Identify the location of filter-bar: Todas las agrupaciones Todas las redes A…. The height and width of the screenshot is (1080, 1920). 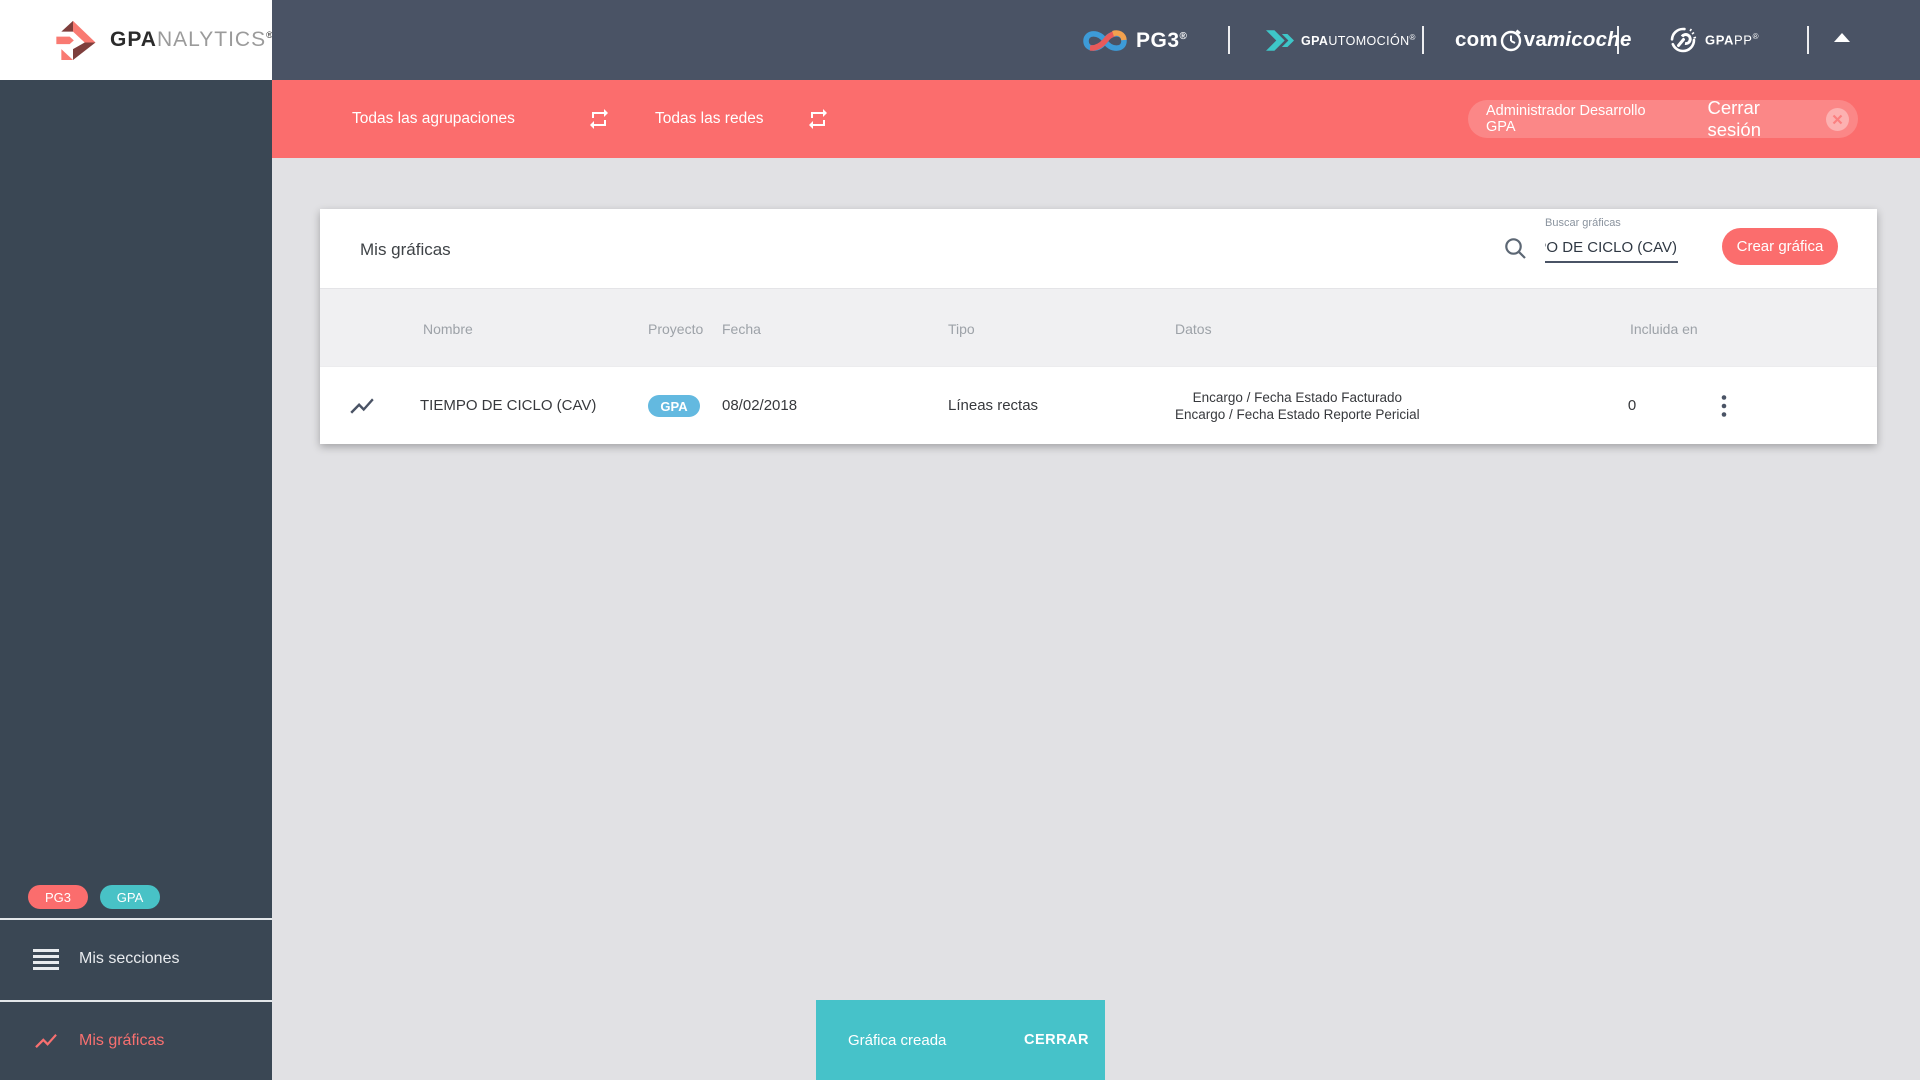
(1096, 119).